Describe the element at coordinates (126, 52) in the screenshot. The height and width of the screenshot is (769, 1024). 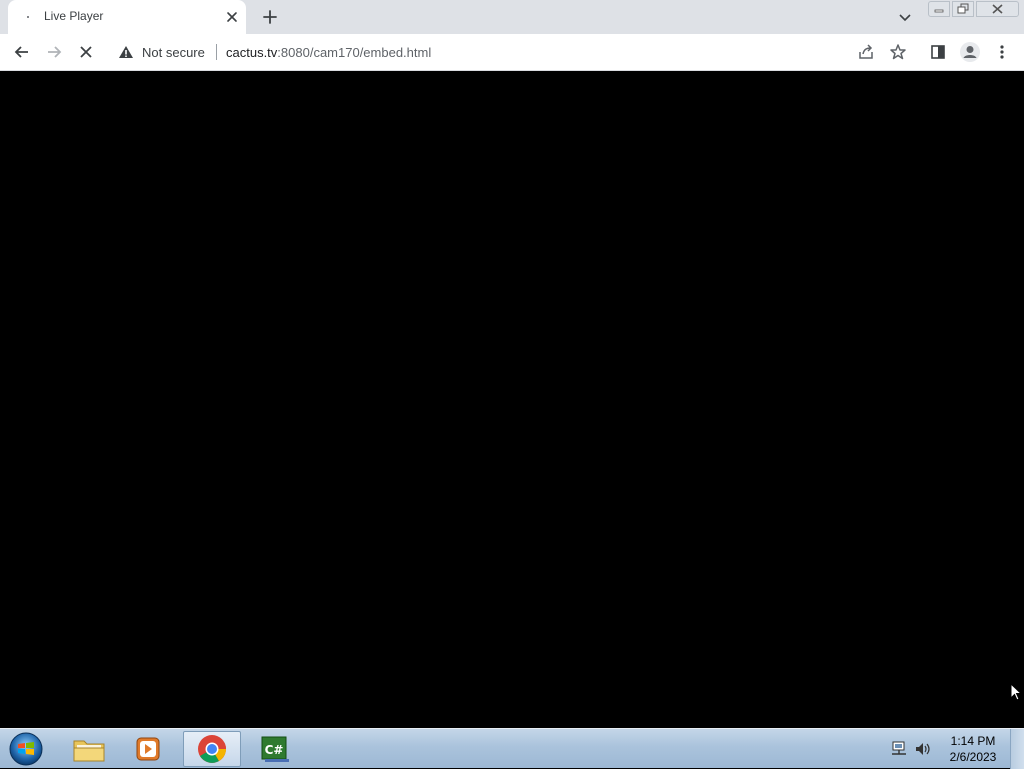
I see `warning-triangle-icon` at that location.